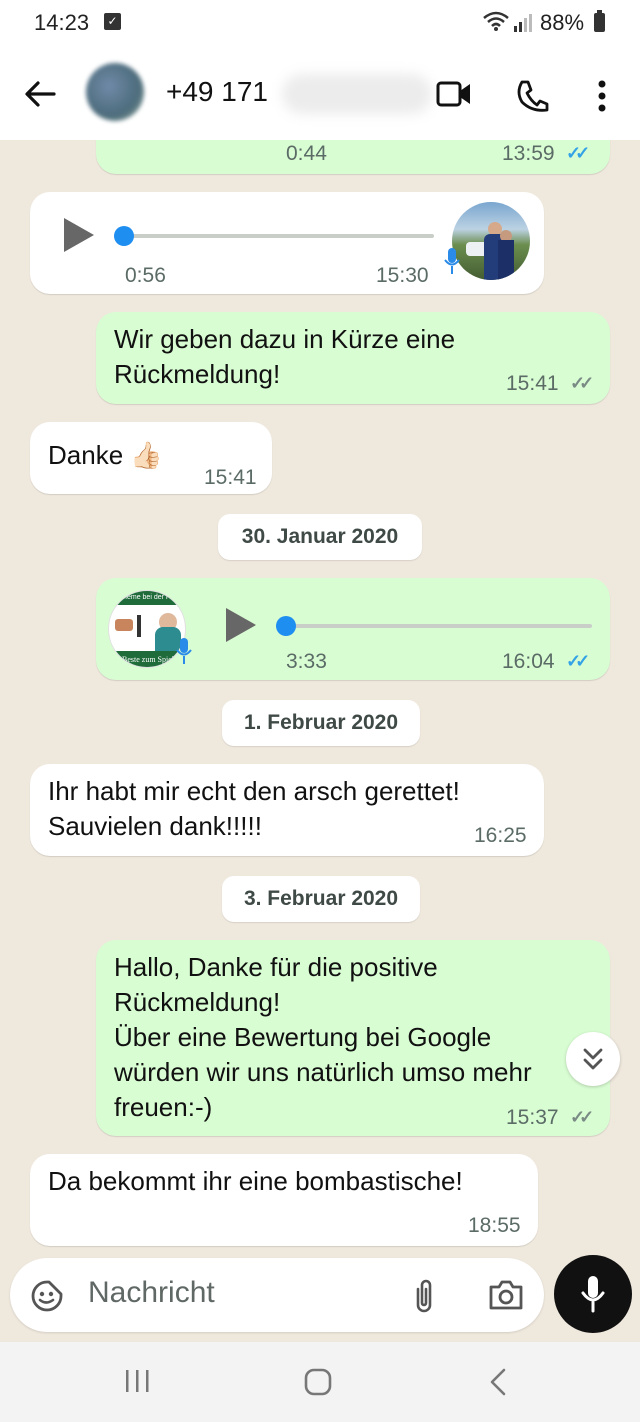  I want to click on status-bar: 14:23 ✓ 88%, so click(320, 24).